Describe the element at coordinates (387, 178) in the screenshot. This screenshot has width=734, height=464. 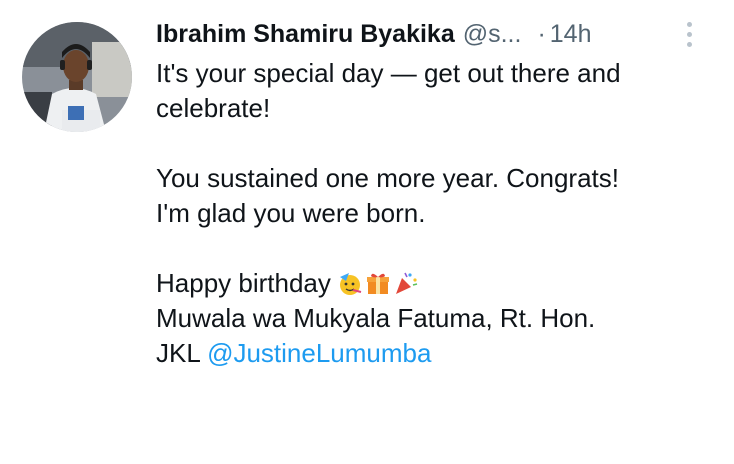
I see `tweet-text-line: You sustained one more year. Congrats!` at that location.